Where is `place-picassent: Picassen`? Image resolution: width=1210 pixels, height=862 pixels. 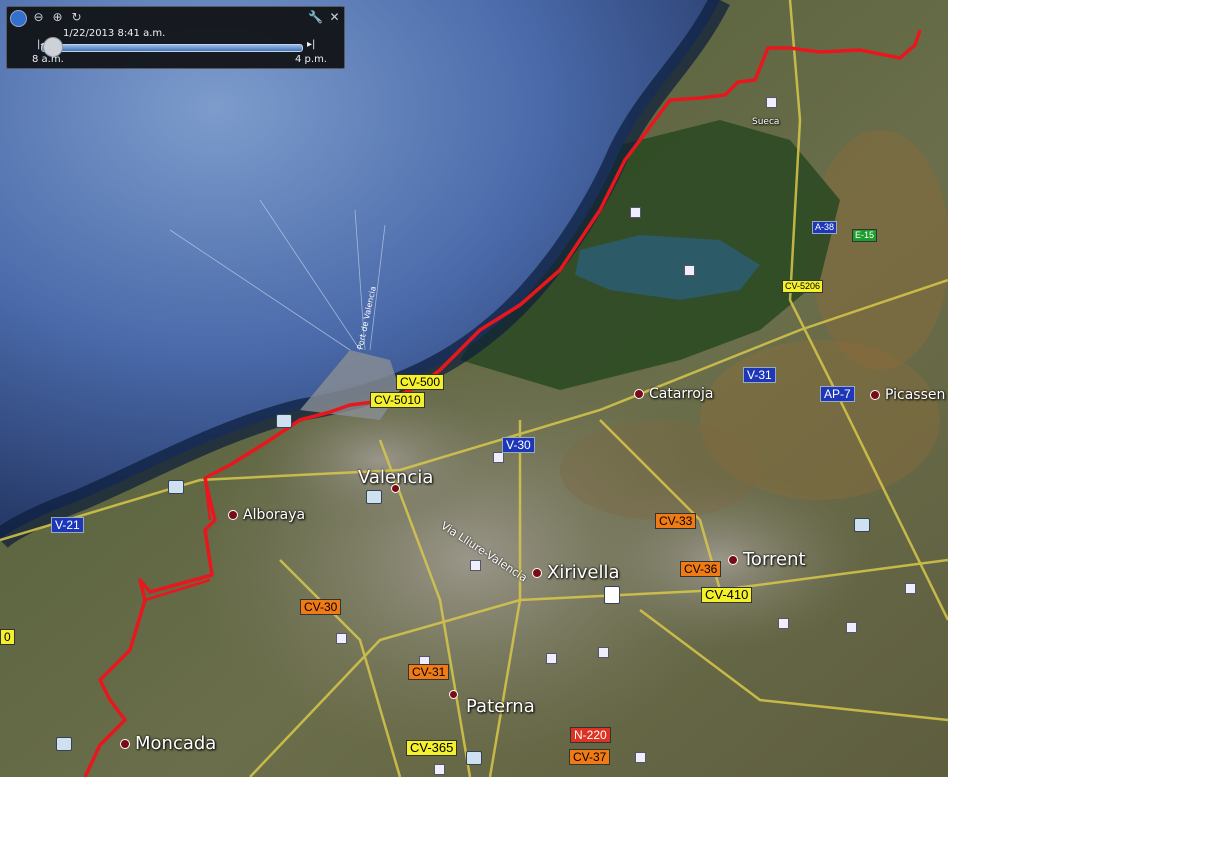
place-picassent: Picassen is located at coordinates (907, 395).